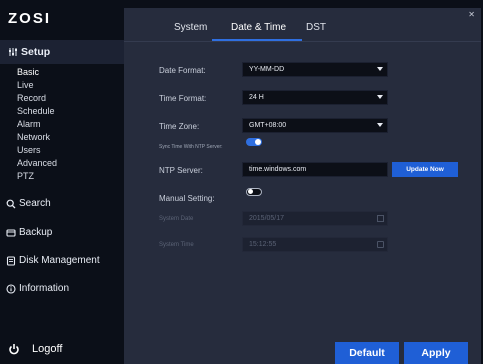 The height and width of the screenshot is (364, 483). What do you see at coordinates (182, 70) in the screenshot?
I see `date-format-label: Date Format:` at bounding box center [182, 70].